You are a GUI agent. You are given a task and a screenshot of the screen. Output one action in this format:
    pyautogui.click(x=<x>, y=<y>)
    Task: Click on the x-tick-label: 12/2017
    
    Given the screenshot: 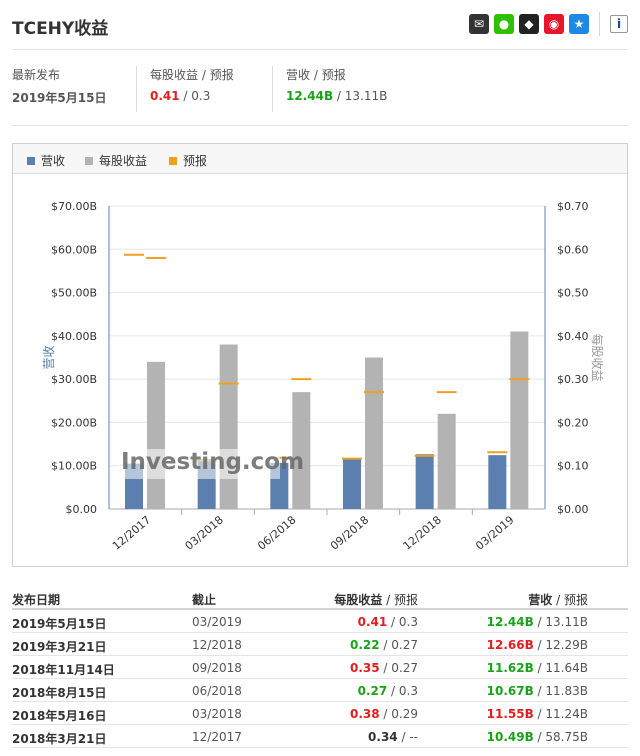 What is the action you would take?
    pyautogui.click(x=131, y=532)
    